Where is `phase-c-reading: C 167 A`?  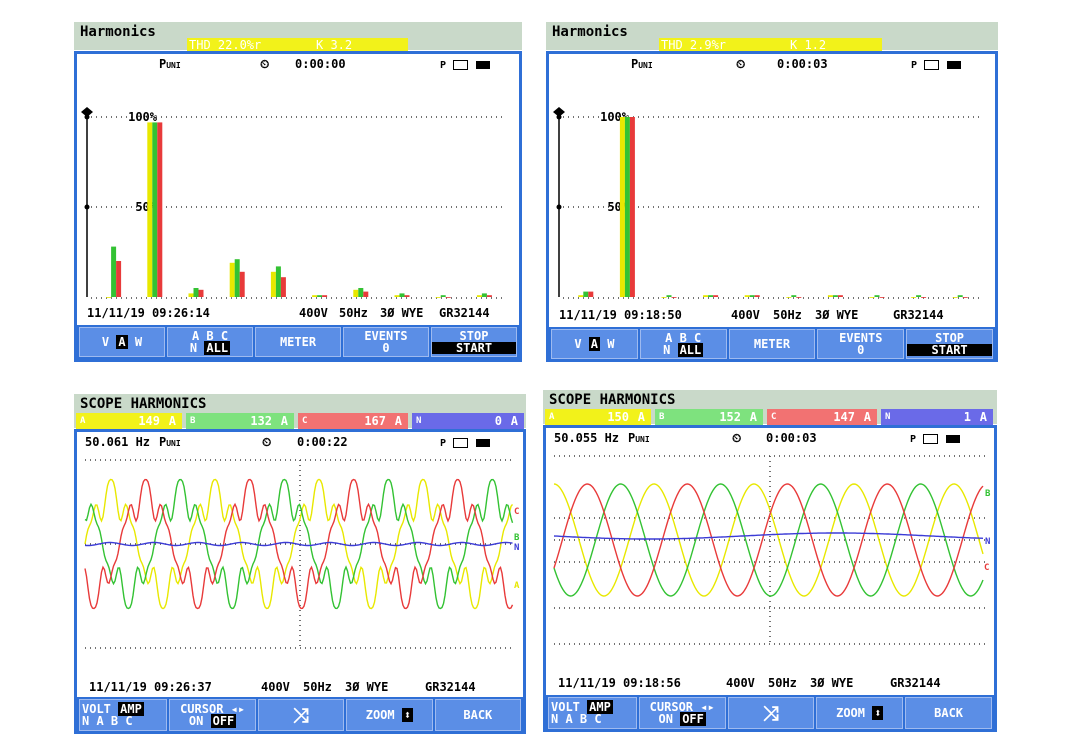 phase-c-reading: C 167 A is located at coordinates (353, 421).